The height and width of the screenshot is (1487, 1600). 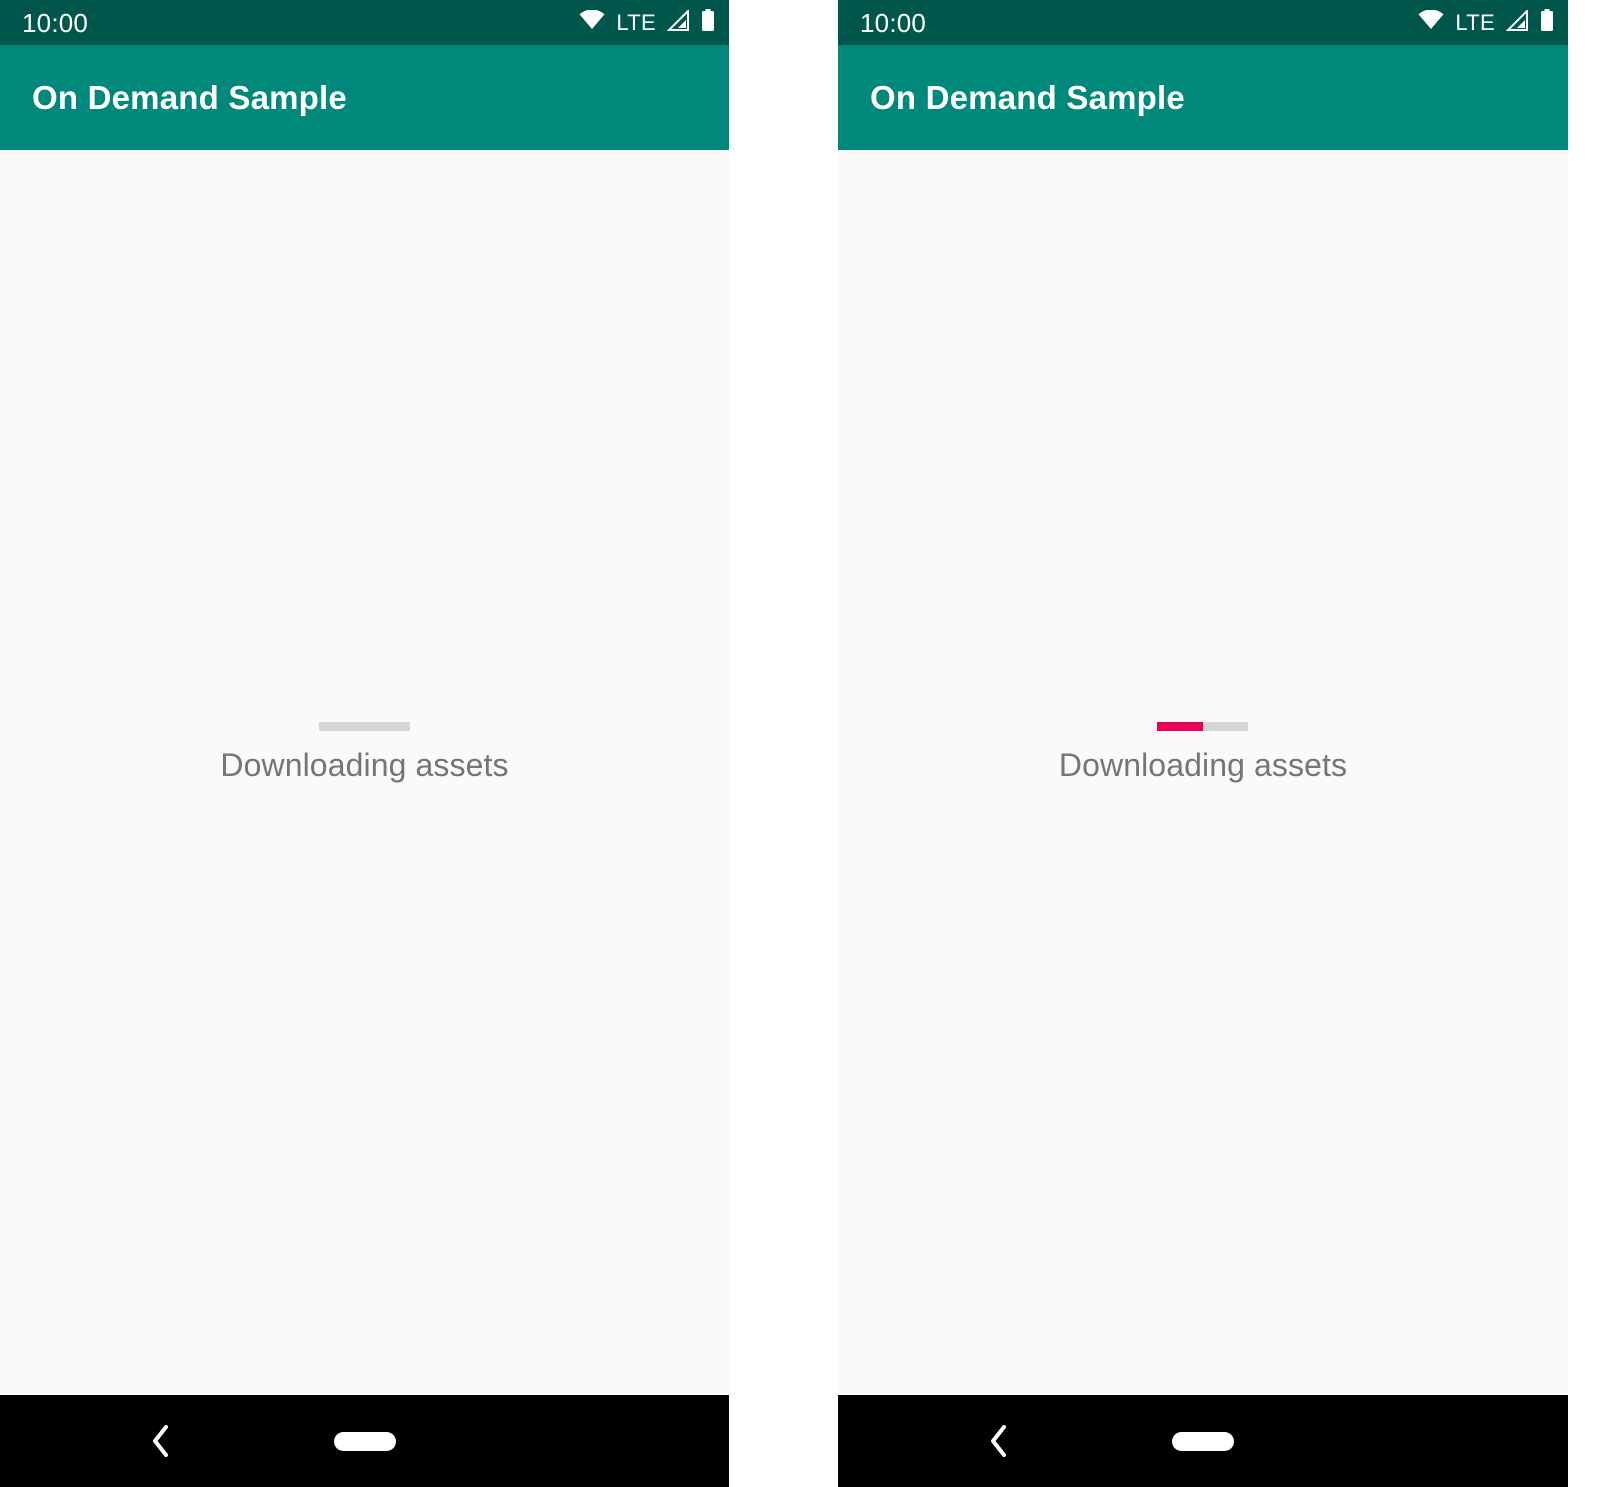 What do you see at coordinates (1180, 726) in the screenshot?
I see `download-progress-fill` at bounding box center [1180, 726].